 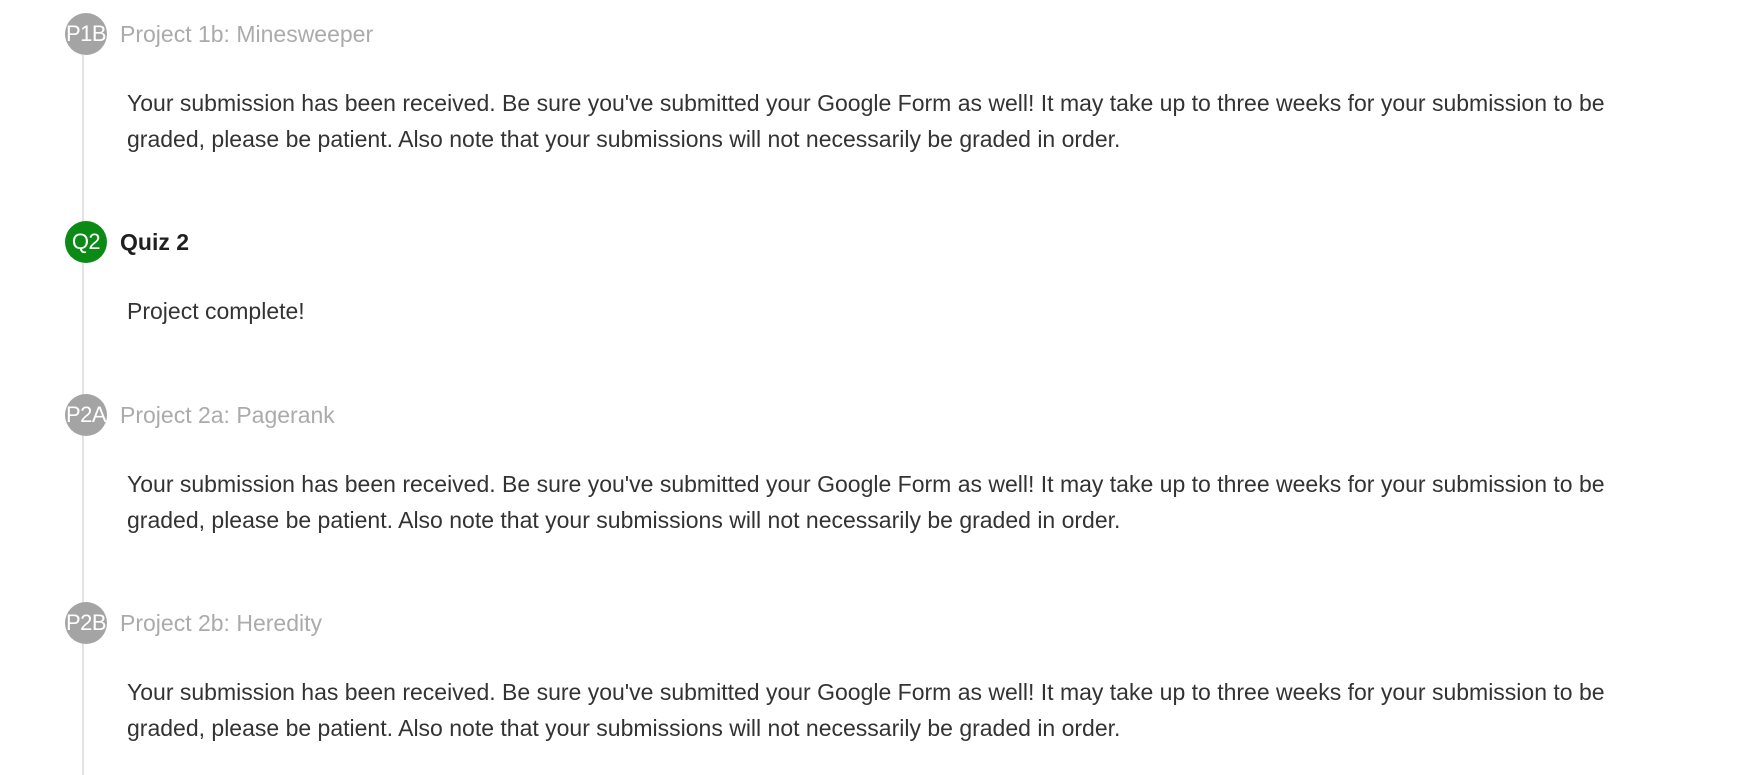 What do you see at coordinates (221, 623) in the screenshot?
I see `entry-title: Project 2b: Heredity` at bounding box center [221, 623].